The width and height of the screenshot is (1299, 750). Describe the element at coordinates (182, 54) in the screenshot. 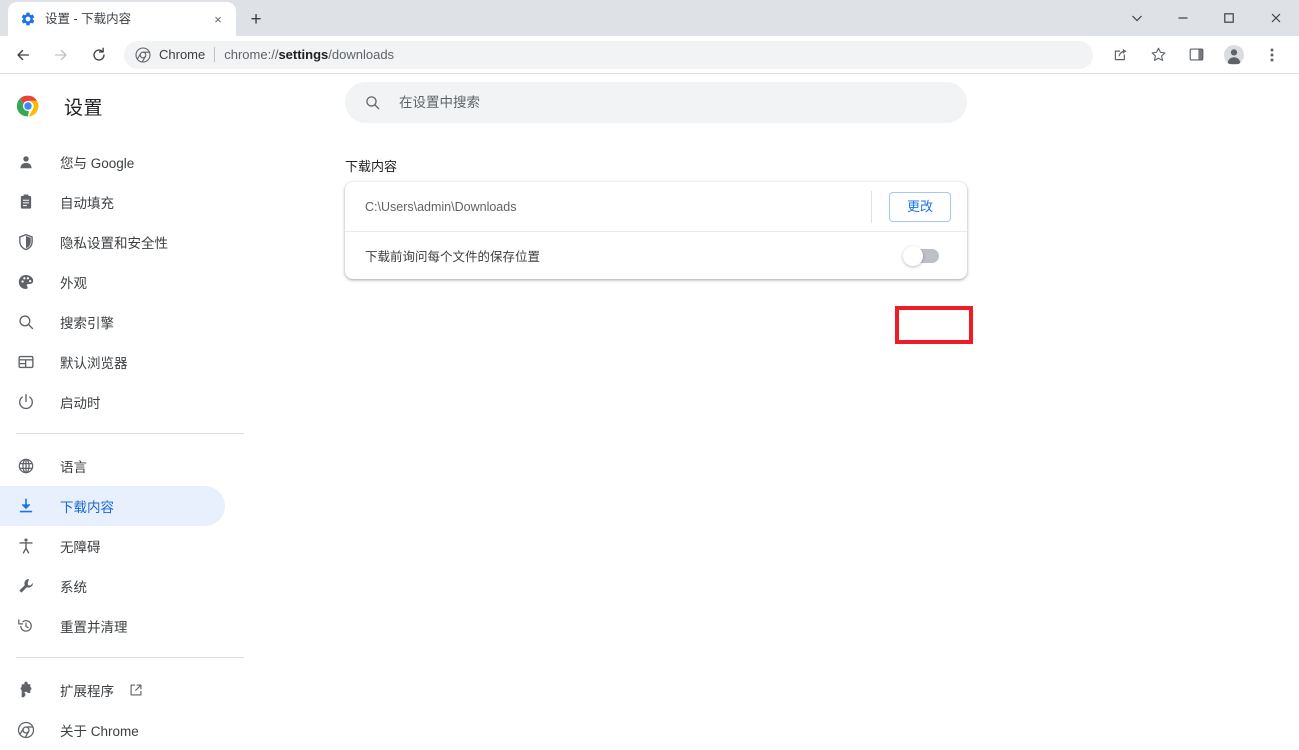

I see `omnibox-chip-label: Chrome` at that location.